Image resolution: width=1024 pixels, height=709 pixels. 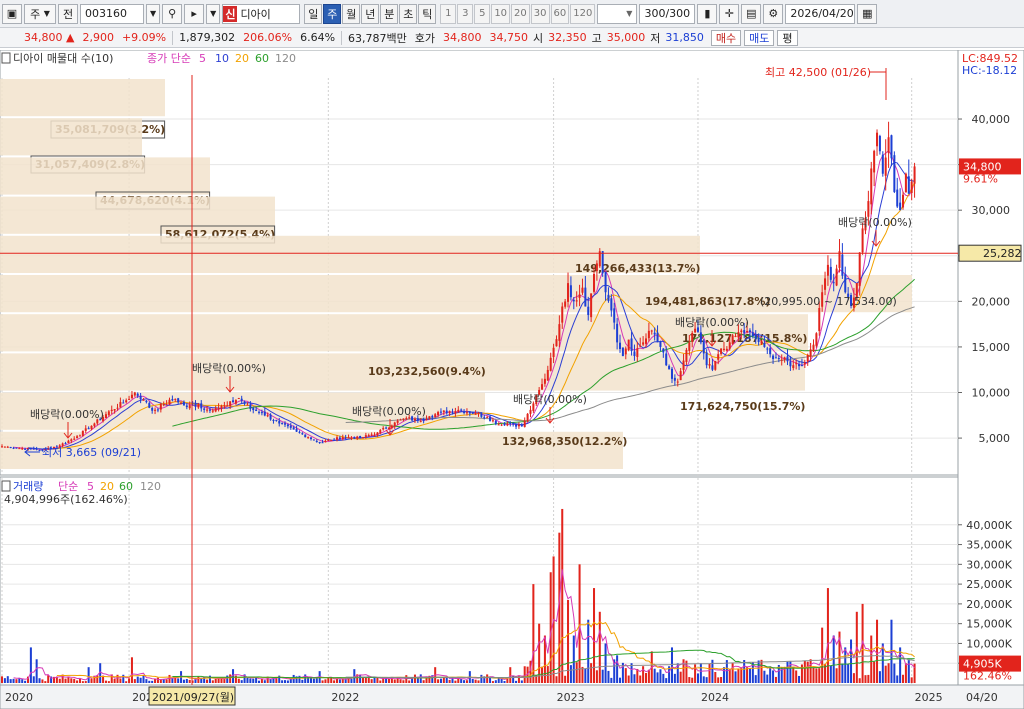 I want to click on count-input: 300/300, so click(x=667, y=13).